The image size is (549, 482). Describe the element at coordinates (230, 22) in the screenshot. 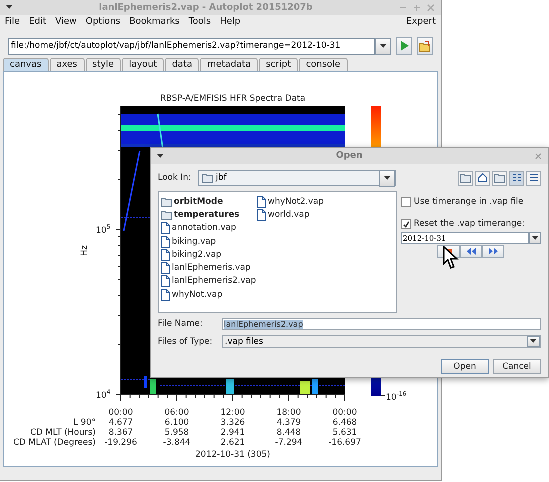

I see `menu-item: Help` at that location.